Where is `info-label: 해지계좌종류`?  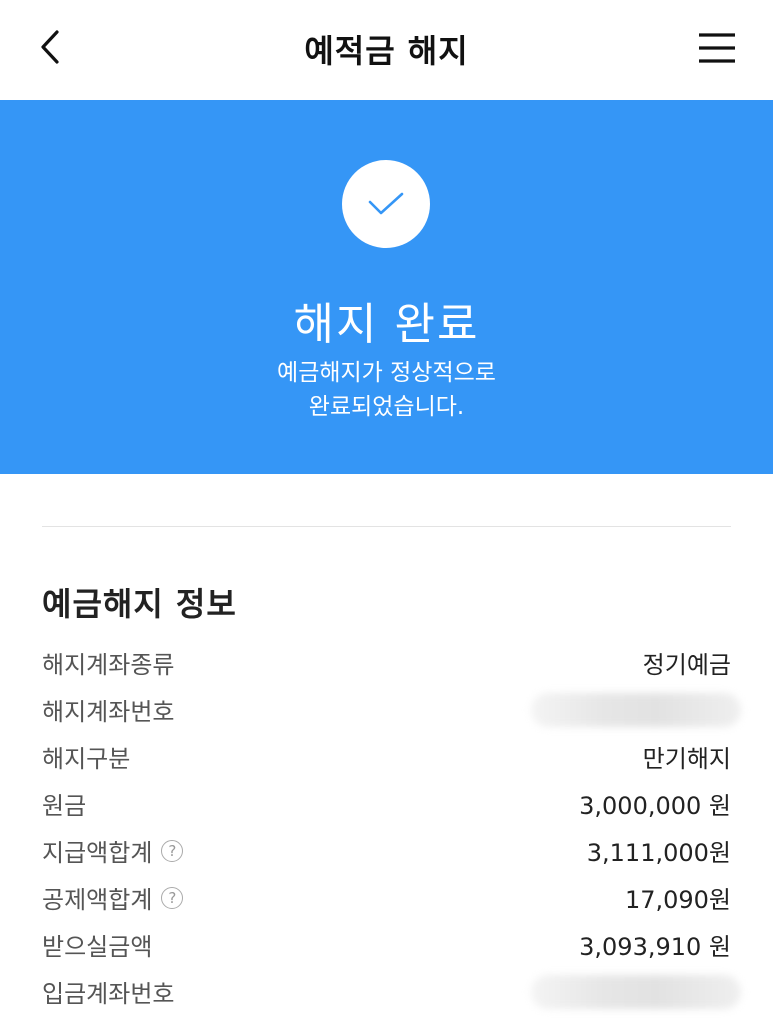 info-label: 해지계좌종류 is located at coordinates (108, 665).